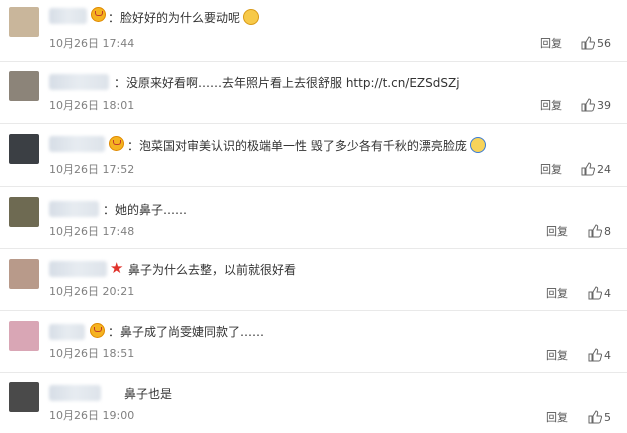 This screenshot has width=627, height=433. I want to click on comment-text-wrap: 鼻子也是, so click(148, 394).